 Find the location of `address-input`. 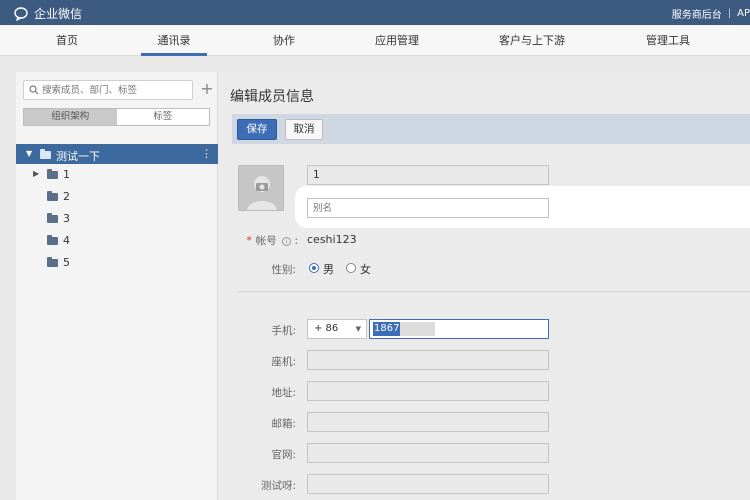

address-input is located at coordinates (428, 391).